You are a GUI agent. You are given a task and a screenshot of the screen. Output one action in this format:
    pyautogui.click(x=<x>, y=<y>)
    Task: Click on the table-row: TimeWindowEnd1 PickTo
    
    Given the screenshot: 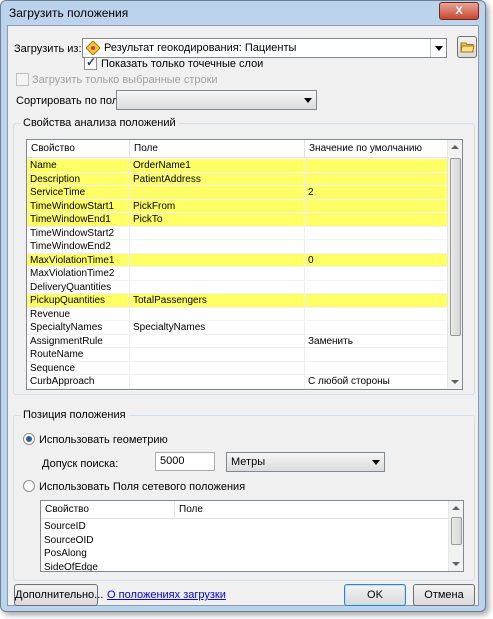 What is the action you would take?
    pyautogui.click(x=238, y=220)
    